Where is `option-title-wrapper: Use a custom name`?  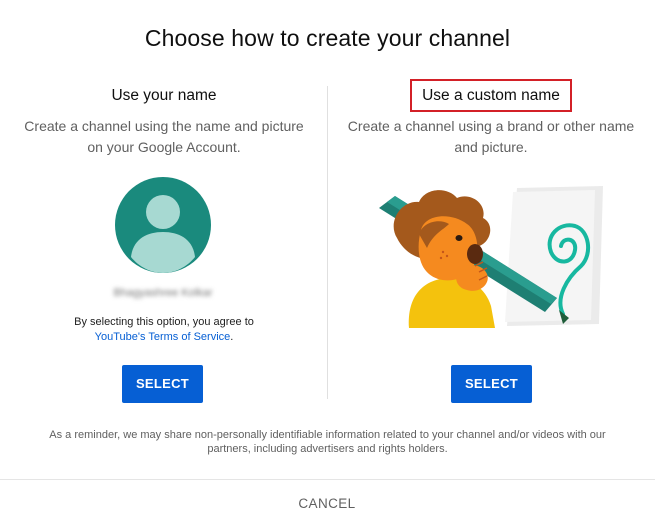 option-title-wrapper: Use a custom name is located at coordinates (491, 95).